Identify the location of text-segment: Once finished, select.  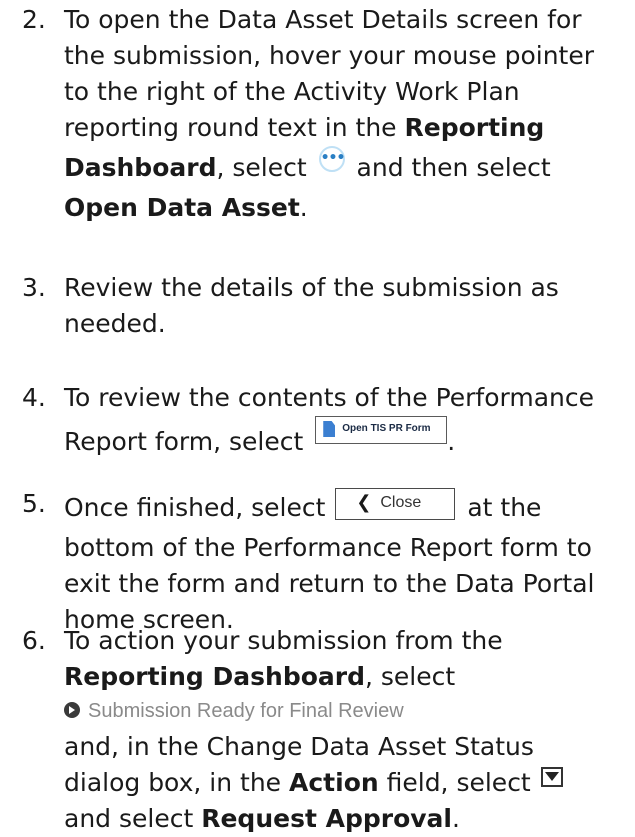
(199, 507).